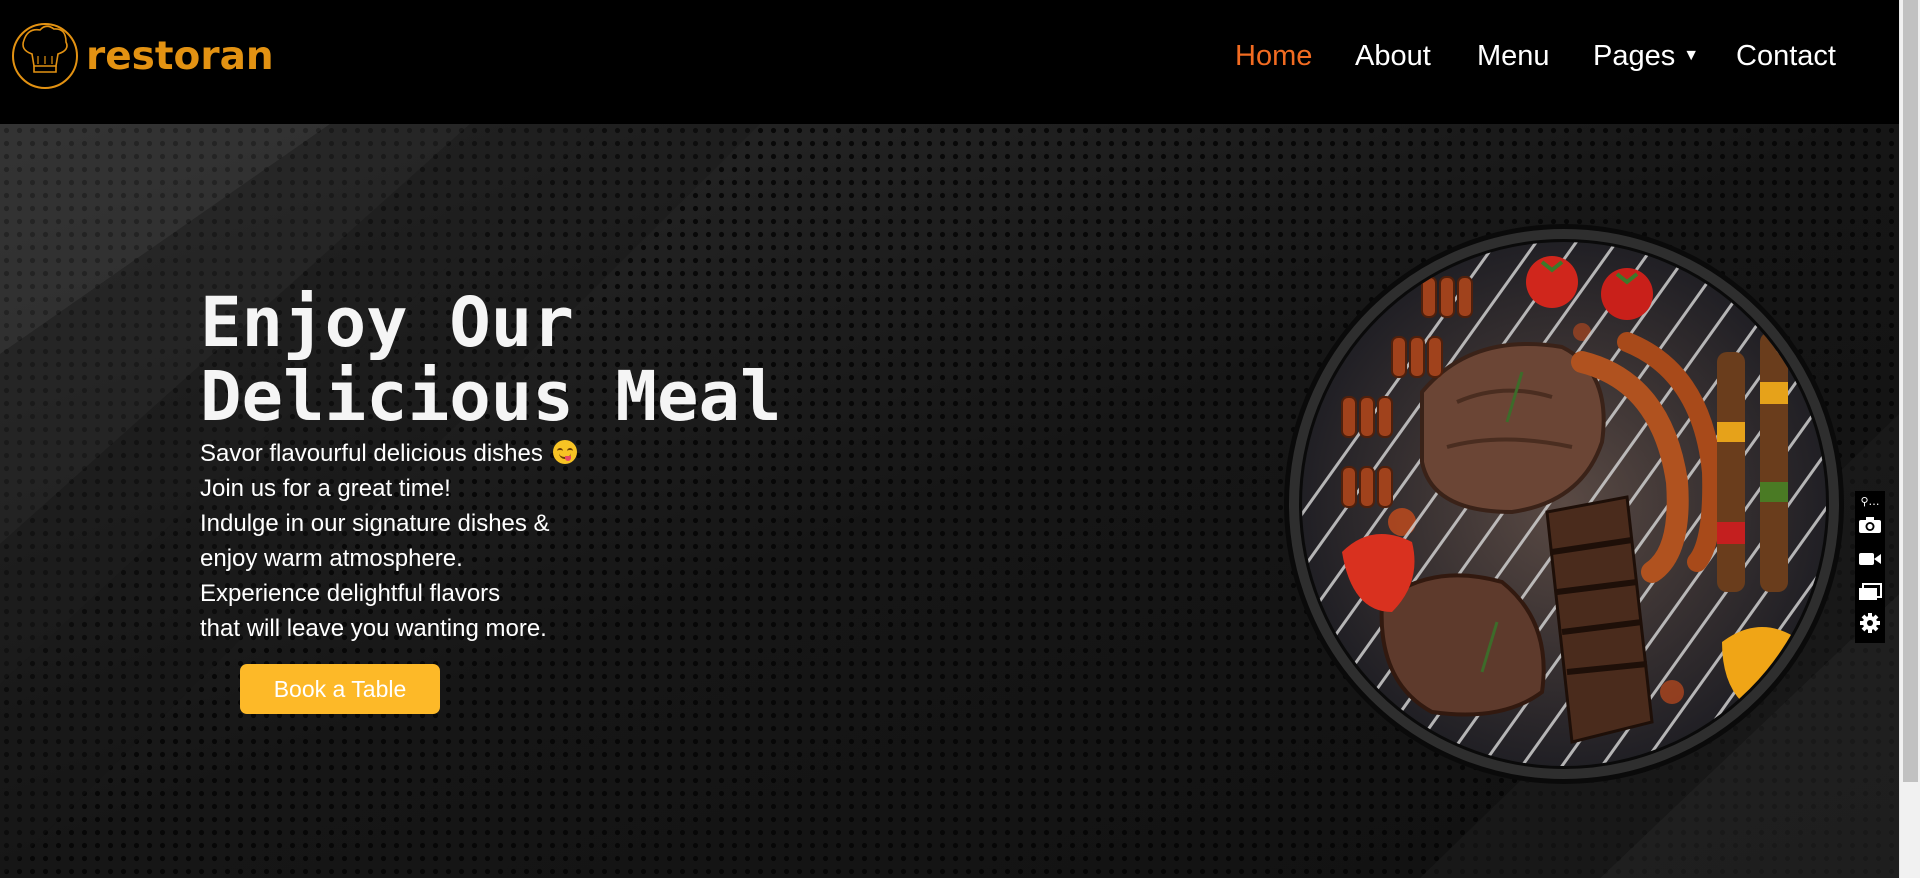  I want to click on hero-line-4: enjoy warm atmosphere., so click(331, 558).